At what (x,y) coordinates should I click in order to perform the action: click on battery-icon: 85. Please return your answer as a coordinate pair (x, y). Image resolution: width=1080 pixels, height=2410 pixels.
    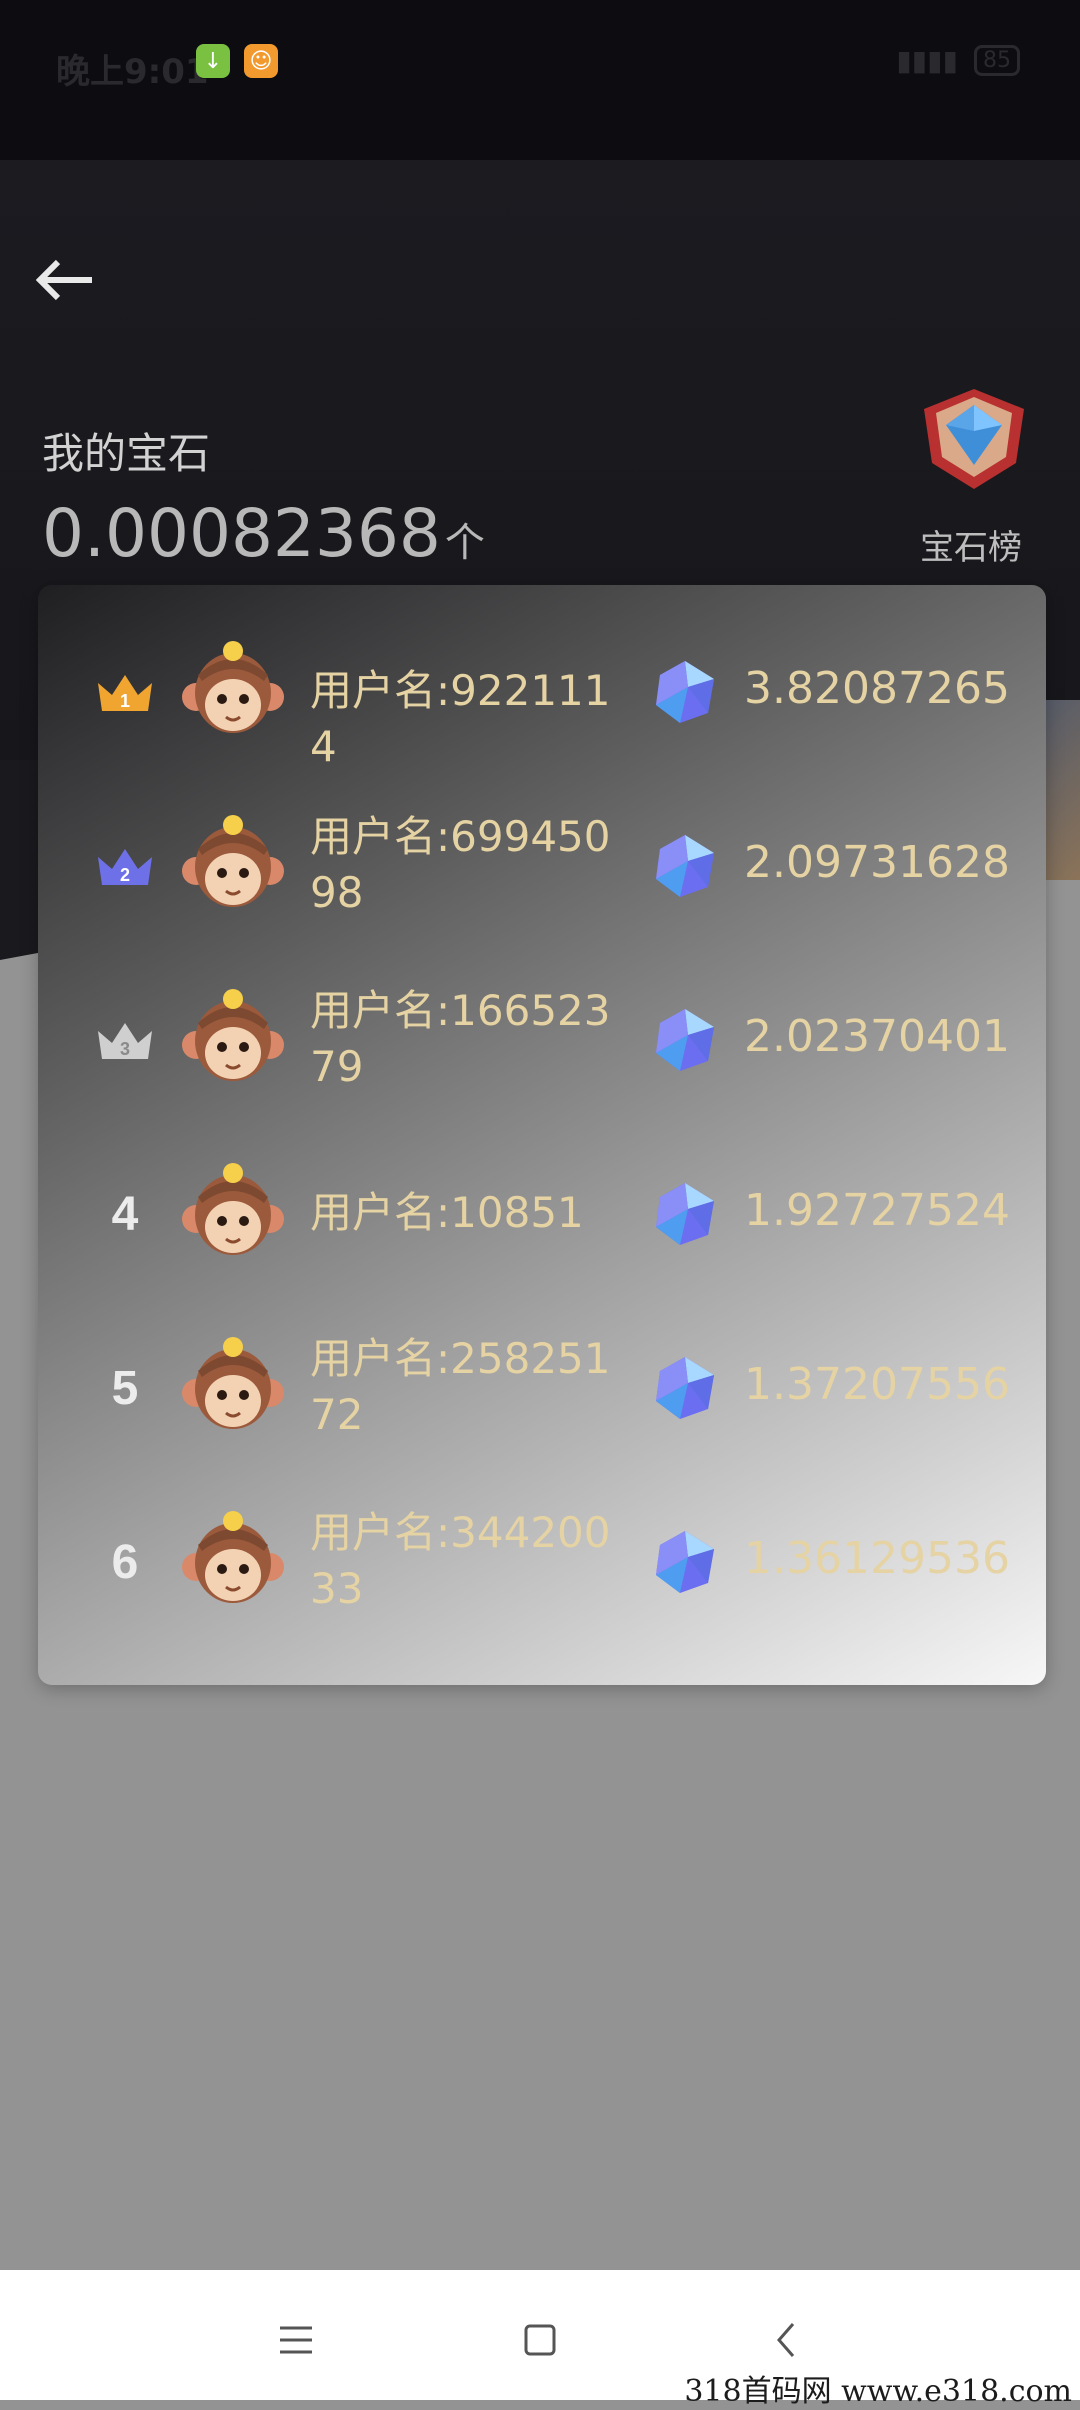
    Looking at the image, I should click on (997, 60).